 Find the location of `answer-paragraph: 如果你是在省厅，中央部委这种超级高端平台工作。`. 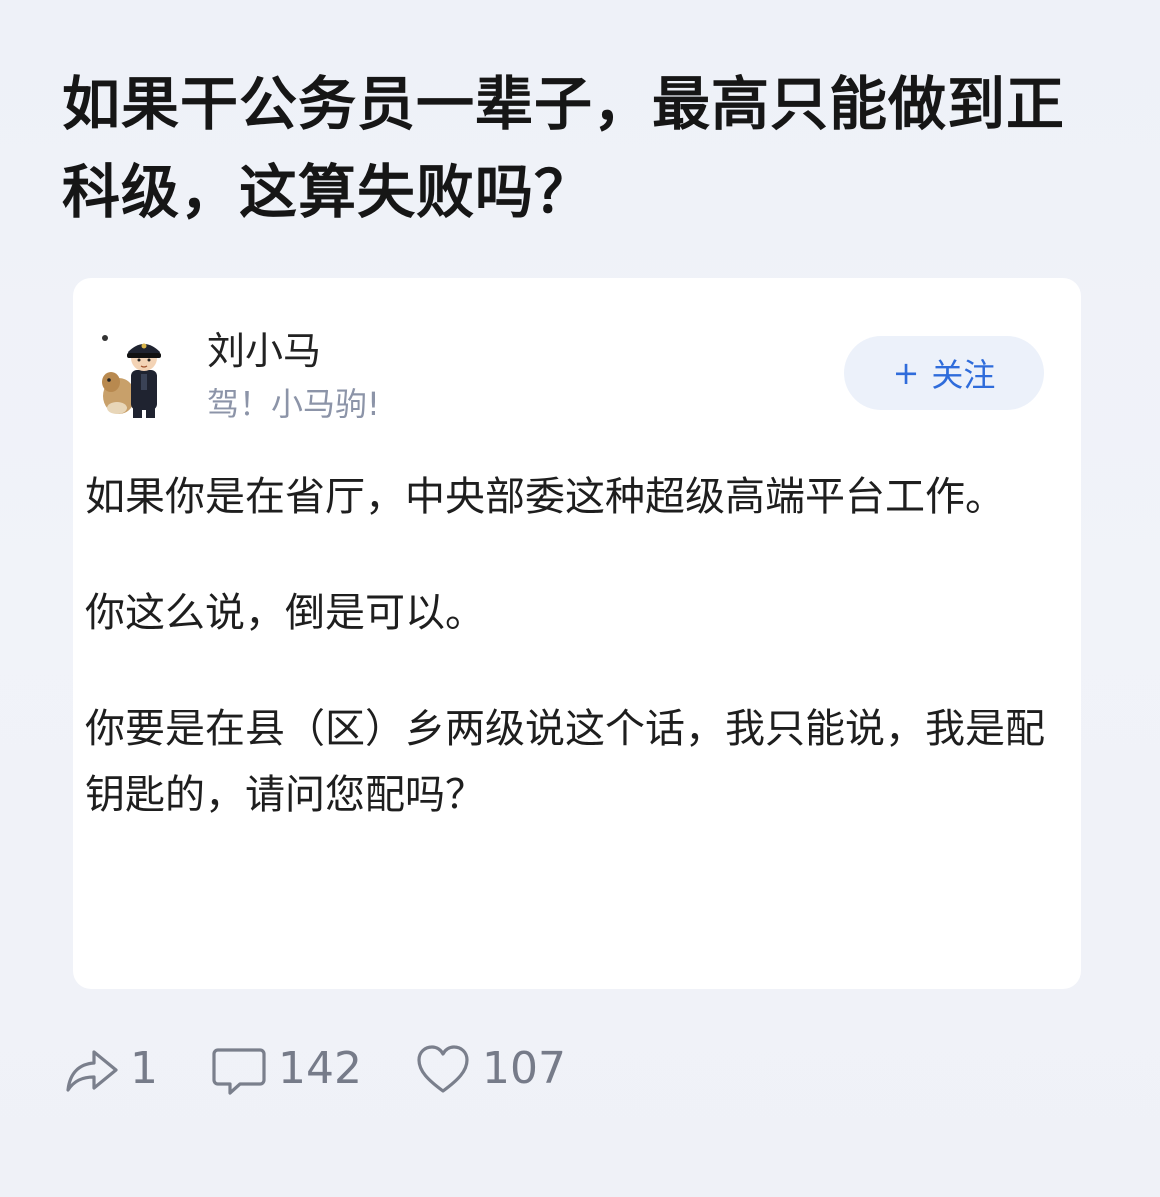

answer-paragraph: 如果你是在省厅，中央部委这种超级高端平台工作。 is located at coordinates (545, 497).